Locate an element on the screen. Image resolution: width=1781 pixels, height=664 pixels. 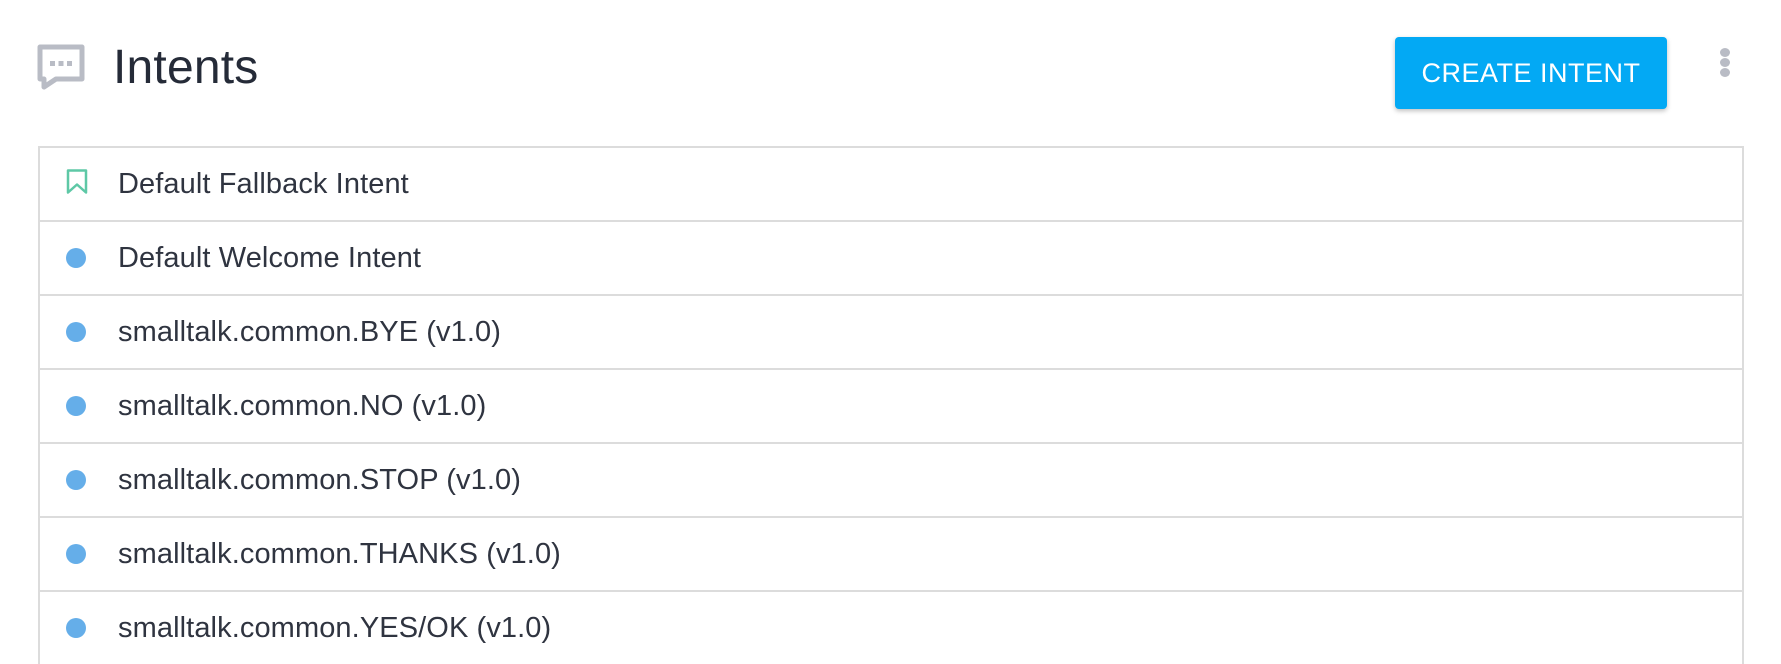
intent-label: smalltalk.common.NO (v1.0) is located at coordinates (302, 405).